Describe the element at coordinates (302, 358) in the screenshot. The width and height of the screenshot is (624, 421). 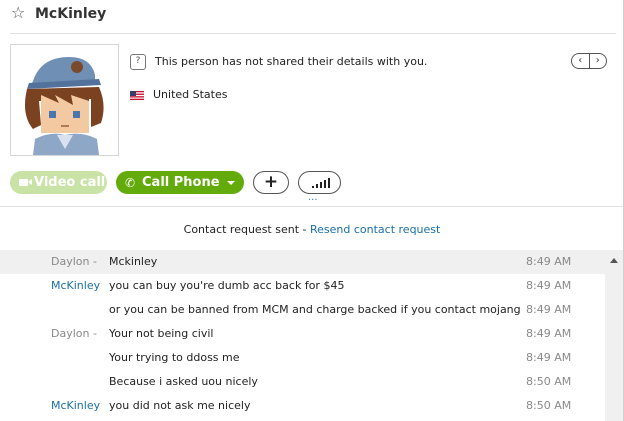
I see `message-row: Your trying to ddoss me 8:49 AM` at that location.